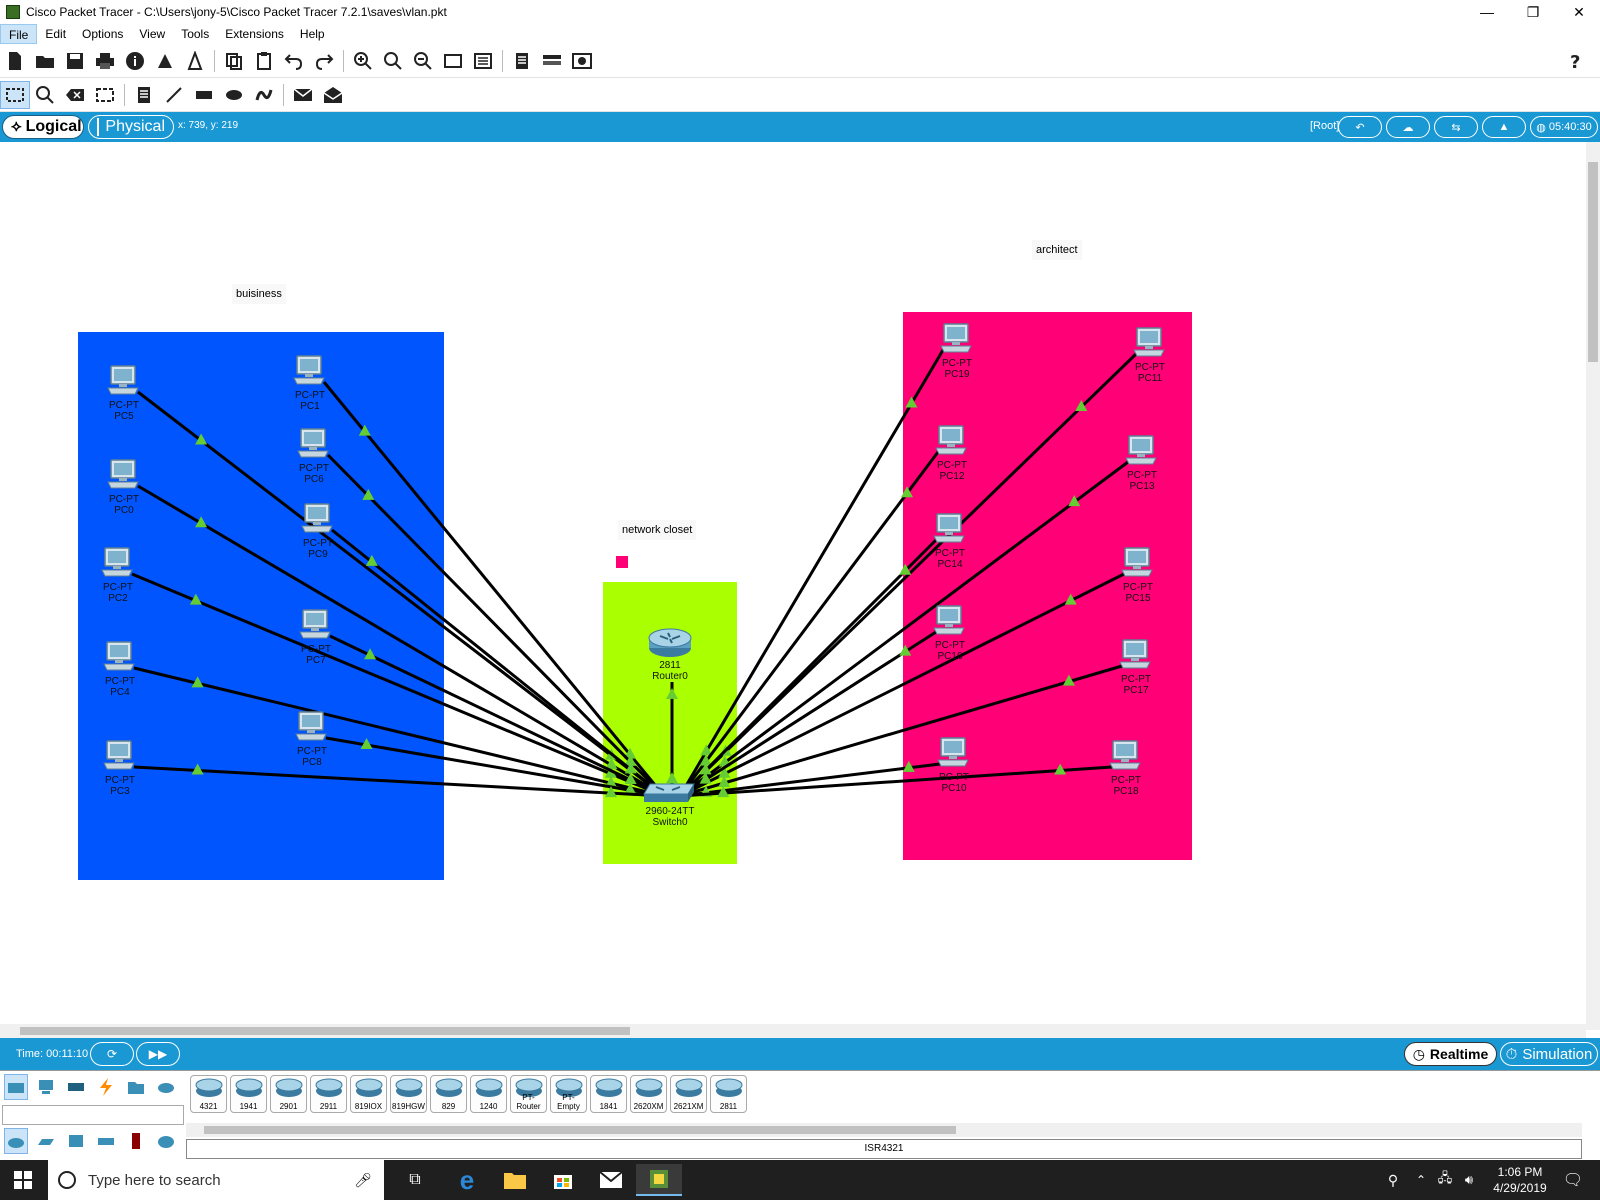  Describe the element at coordinates (1593, 262) in the screenshot. I see `vertical-scroll-thumb` at that location.